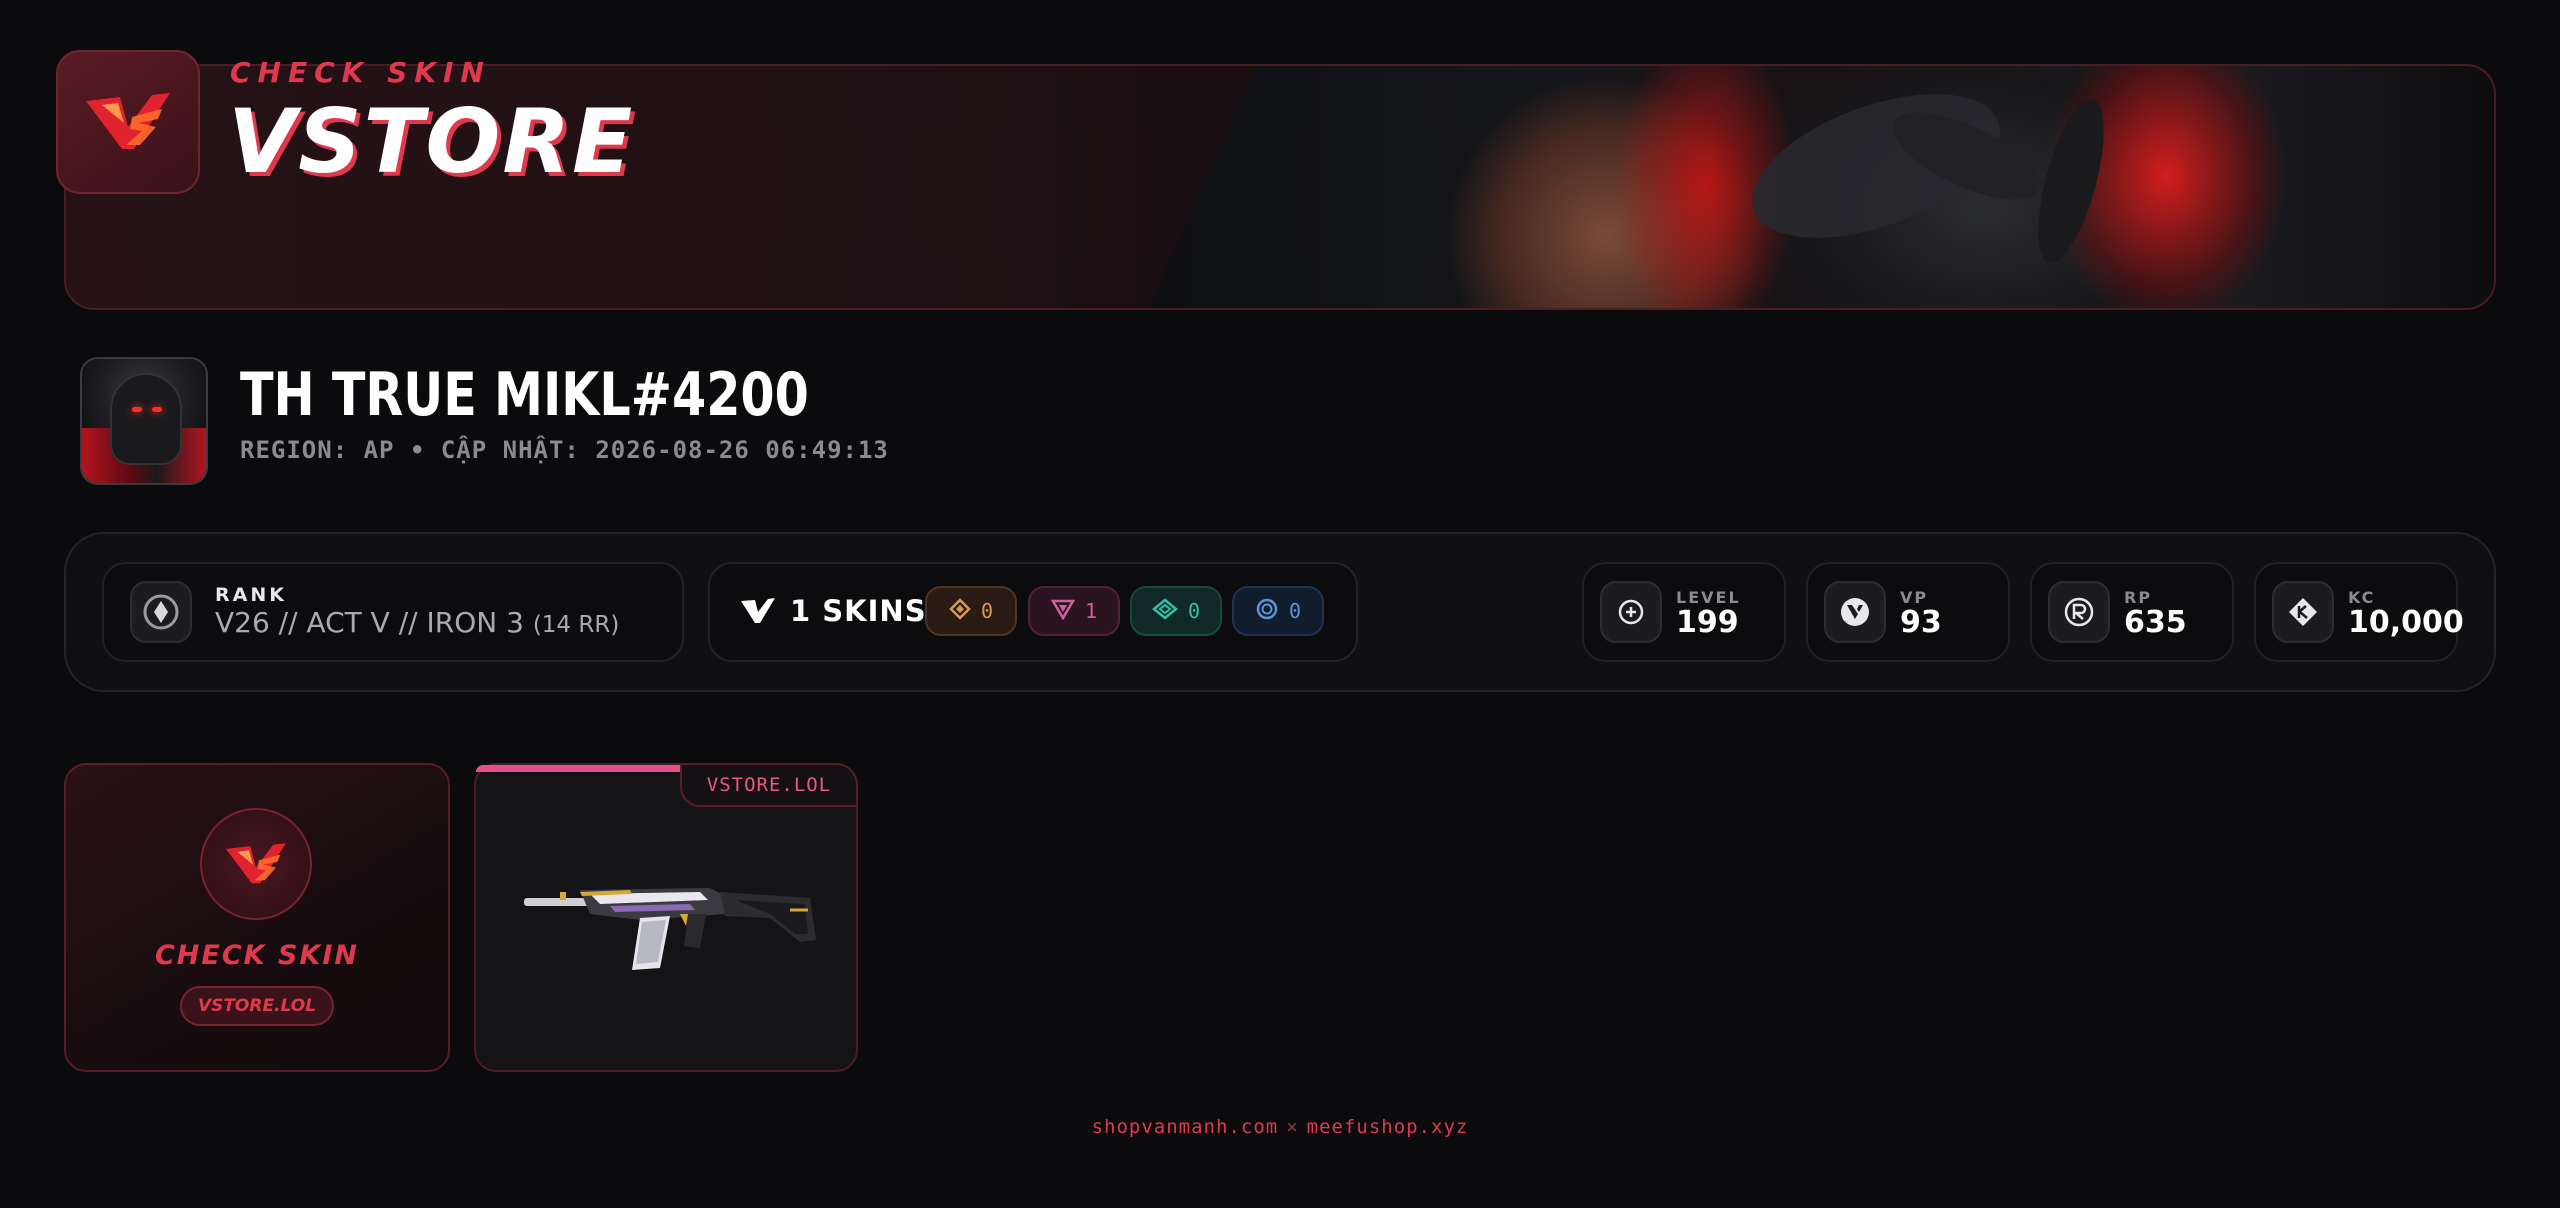 The width and height of the screenshot is (2560, 1208). I want to click on skins-count: 1 SKINS, so click(858, 611).